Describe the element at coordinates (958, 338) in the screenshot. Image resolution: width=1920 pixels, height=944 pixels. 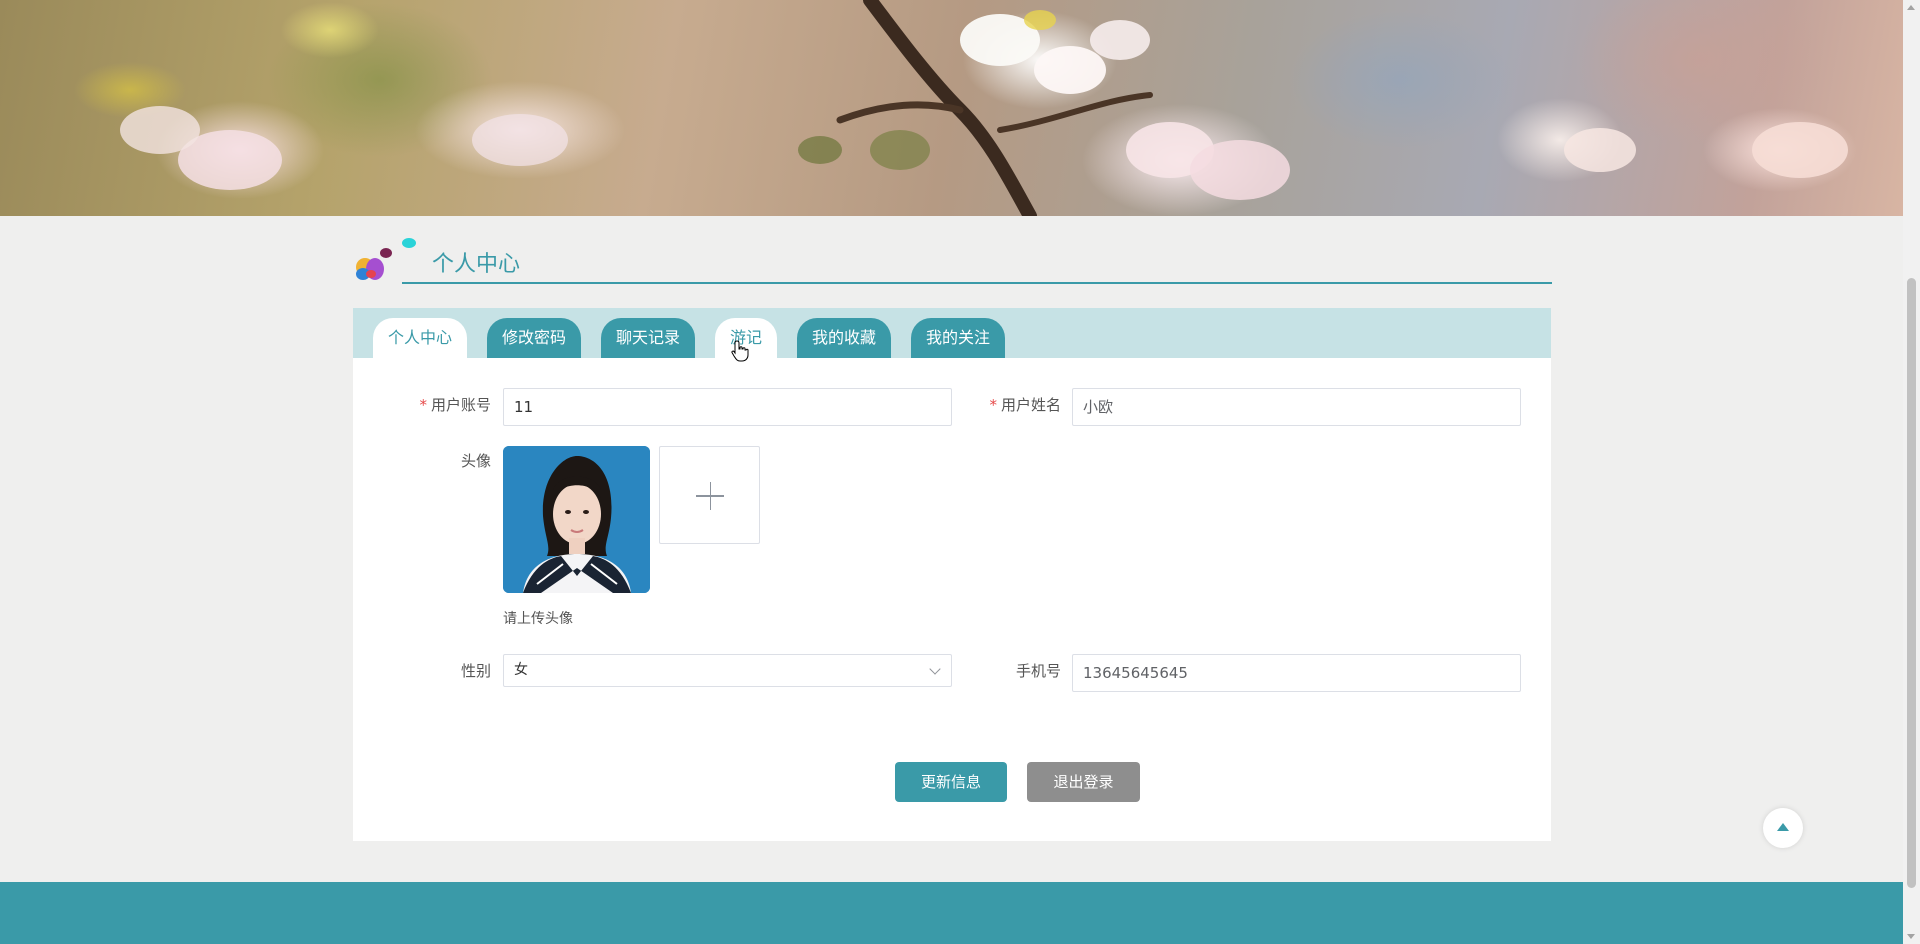
I see `tab-my-follows: 我的关注` at that location.